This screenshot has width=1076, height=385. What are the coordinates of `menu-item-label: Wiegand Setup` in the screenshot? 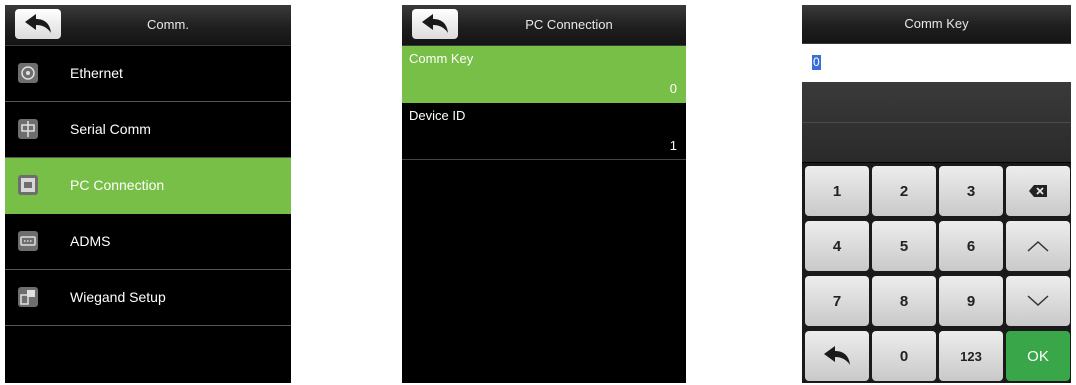 It's located at (118, 297).